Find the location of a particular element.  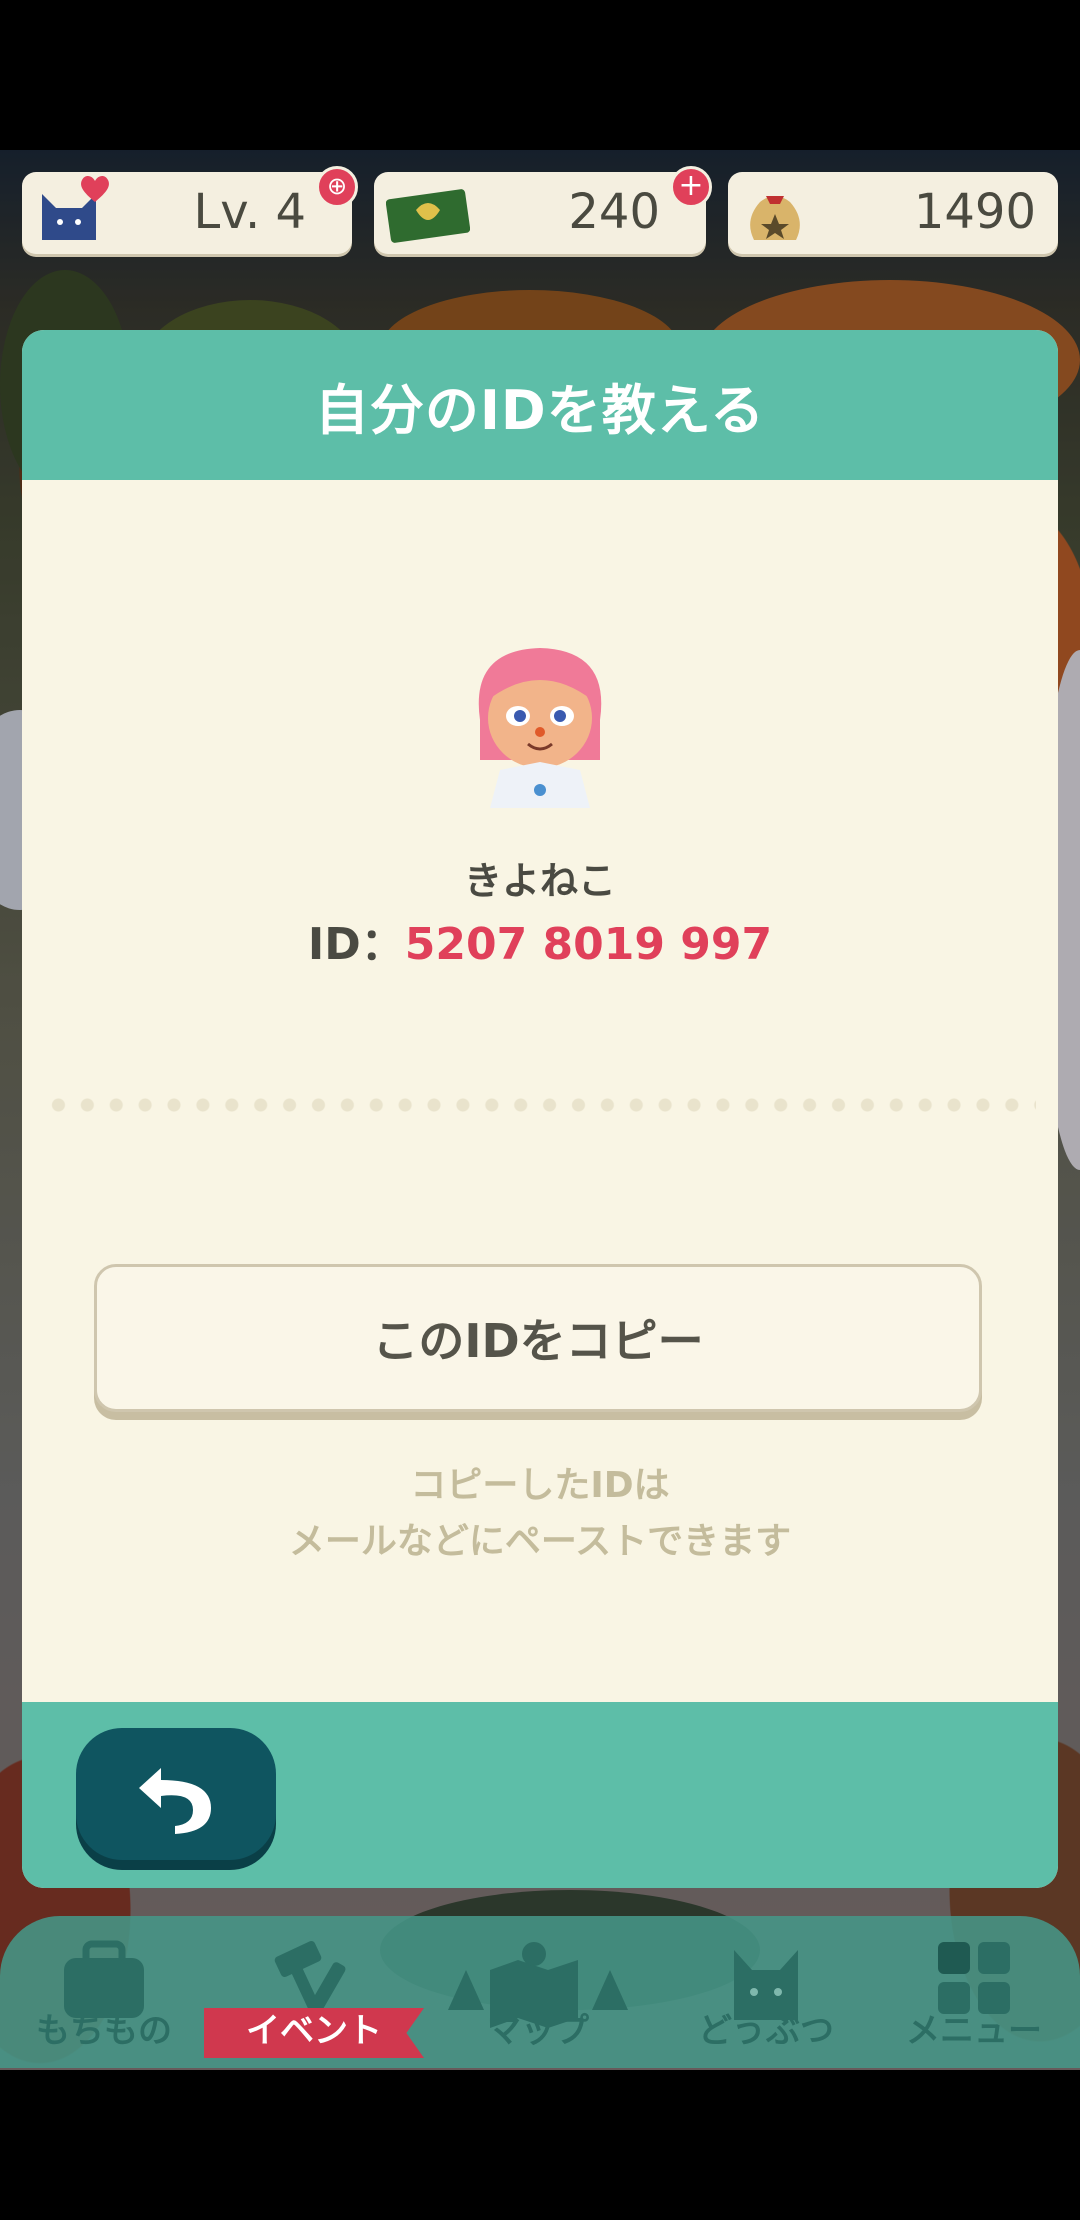

nav-label-event: イベント is located at coordinates (314, 2031).